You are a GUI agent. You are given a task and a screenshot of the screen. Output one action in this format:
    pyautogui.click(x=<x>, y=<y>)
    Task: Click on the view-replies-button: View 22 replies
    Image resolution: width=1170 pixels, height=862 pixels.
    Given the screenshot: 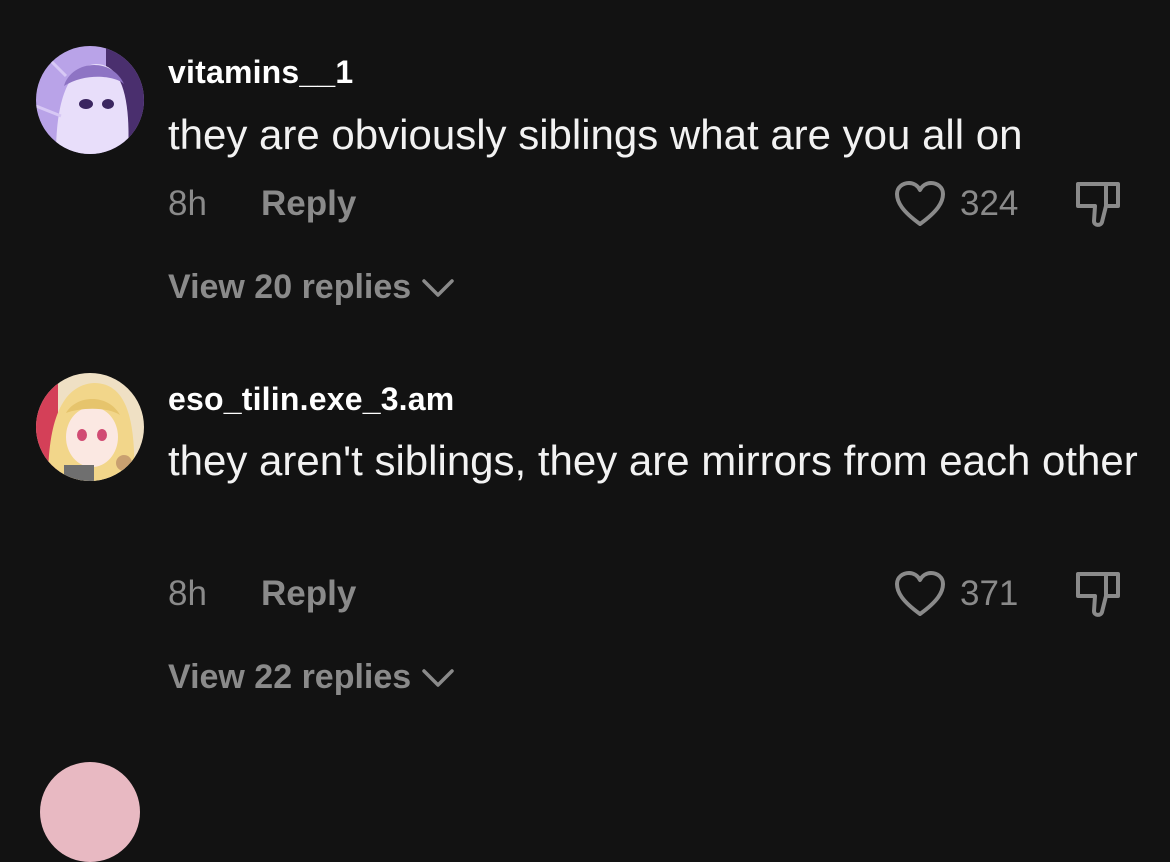 What is the action you would take?
    pyautogui.click(x=311, y=677)
    